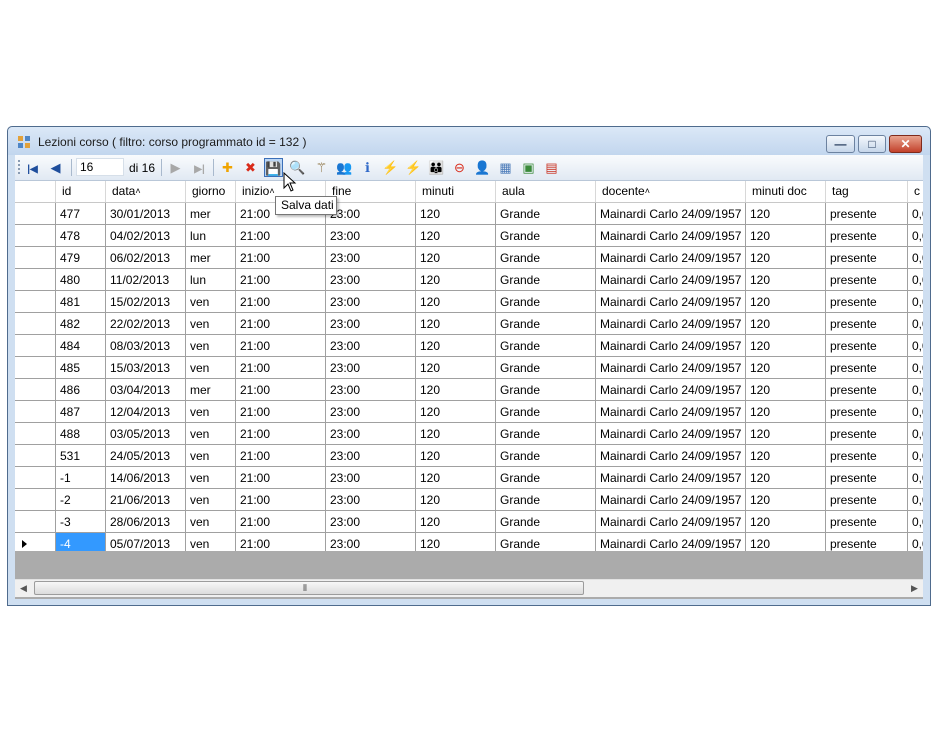 The height and width of the screenshot is (732, 940). I want to click on cell-data: 28/06/2013, so click(146, 522).